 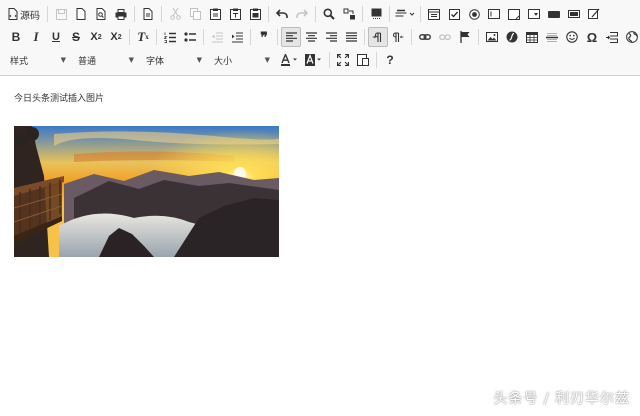 What do you see at coordinates (474, 14) in the screenshot?
I see `radio-button` at bounding box center [474, 14].